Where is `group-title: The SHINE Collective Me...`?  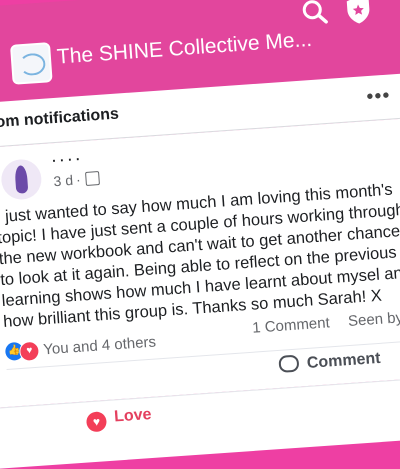 group-title: The SHINE Collective Me... is located at coordinates (184, 49).